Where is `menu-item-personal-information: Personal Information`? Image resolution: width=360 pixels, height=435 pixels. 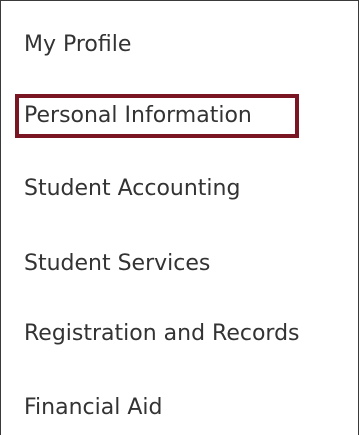
menu-item-personal-information: Personal Information is located at coordinates (138, 116).